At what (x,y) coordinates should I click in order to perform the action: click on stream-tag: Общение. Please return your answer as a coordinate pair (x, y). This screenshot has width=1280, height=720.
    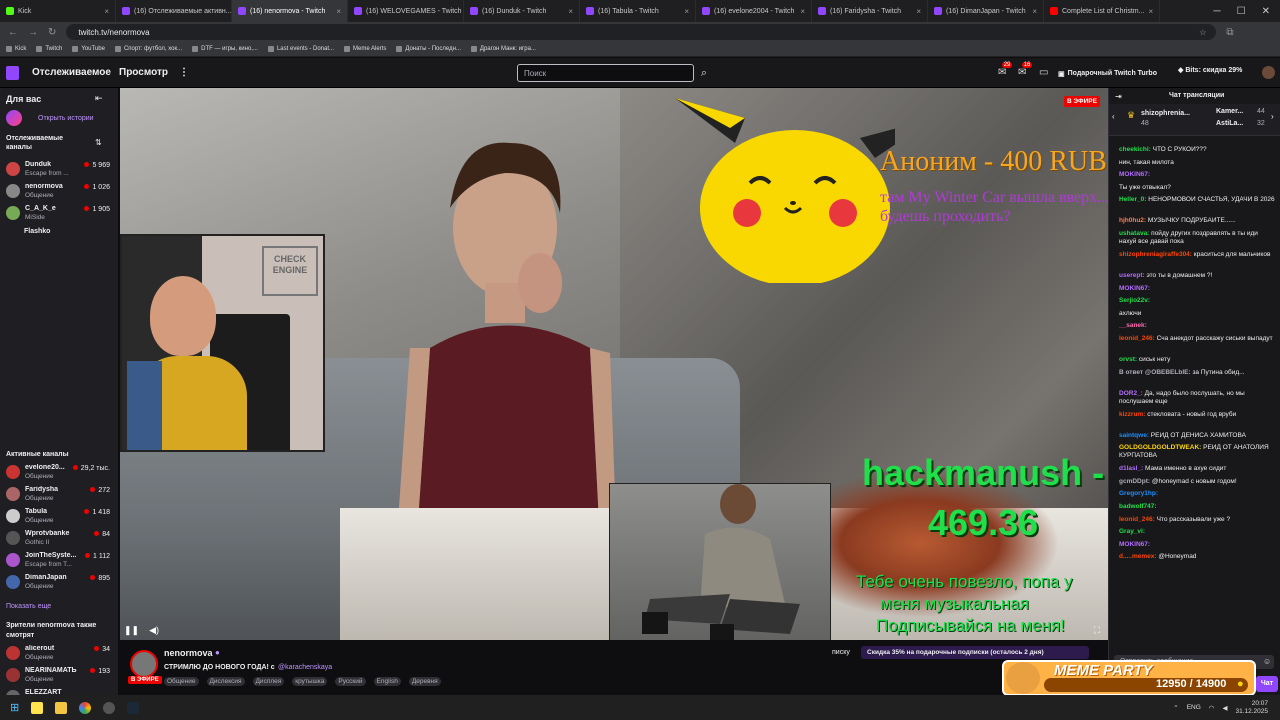
    Looking at the image, I should click on (181, 681).